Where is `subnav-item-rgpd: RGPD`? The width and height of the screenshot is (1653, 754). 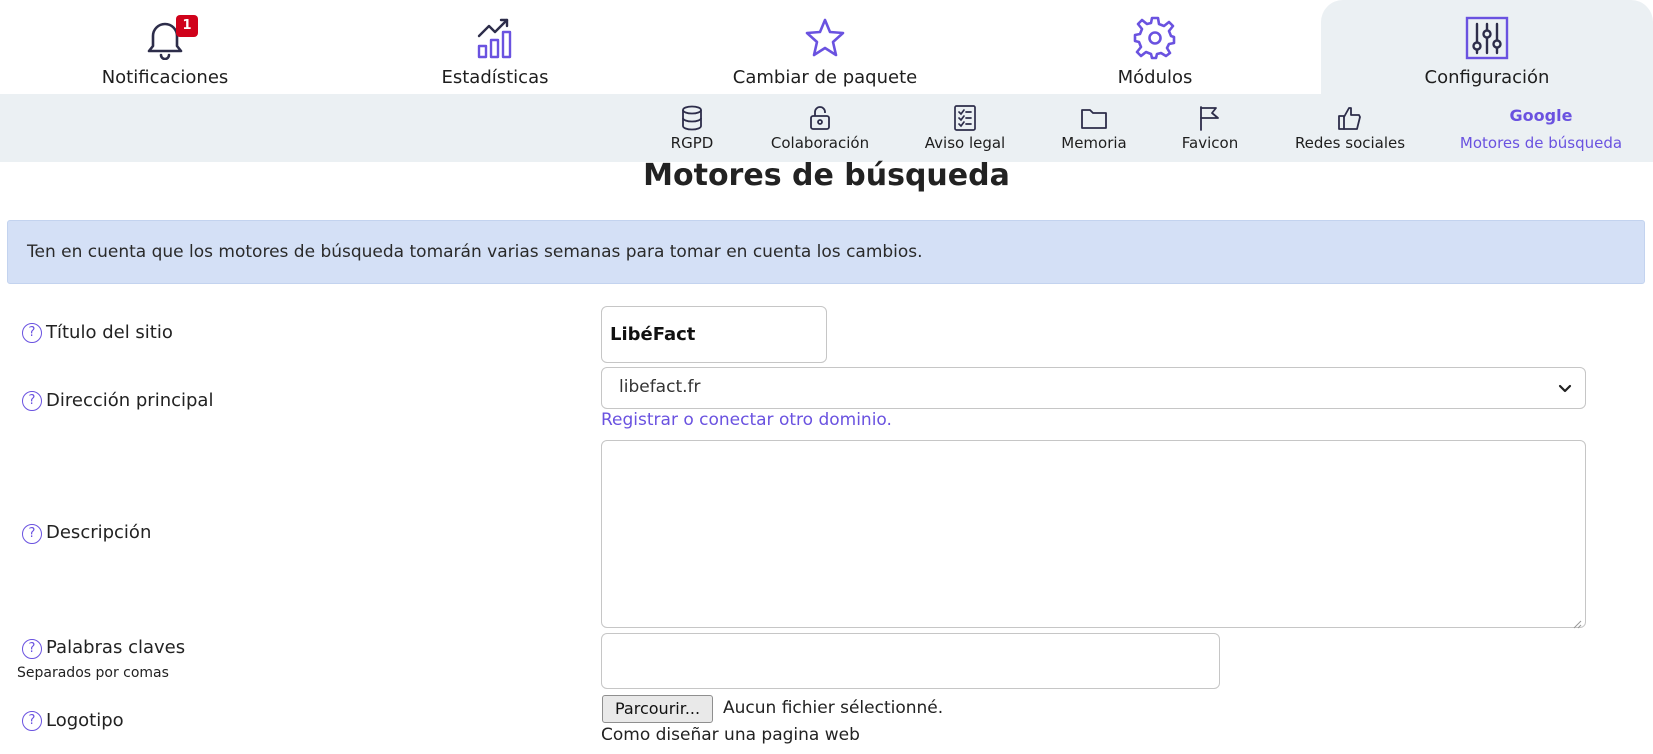 subnav-item-rgpd: RGPD is located at coordinates (692, 128).